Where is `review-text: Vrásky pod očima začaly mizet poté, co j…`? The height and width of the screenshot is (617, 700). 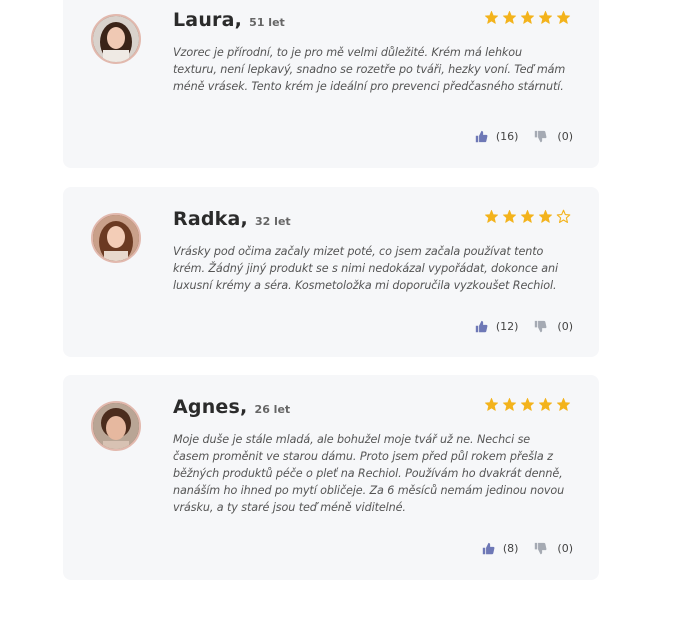
review-text: Vrásky pod očima začaly mizet poté, co j… is located at coordinates (365, 268).